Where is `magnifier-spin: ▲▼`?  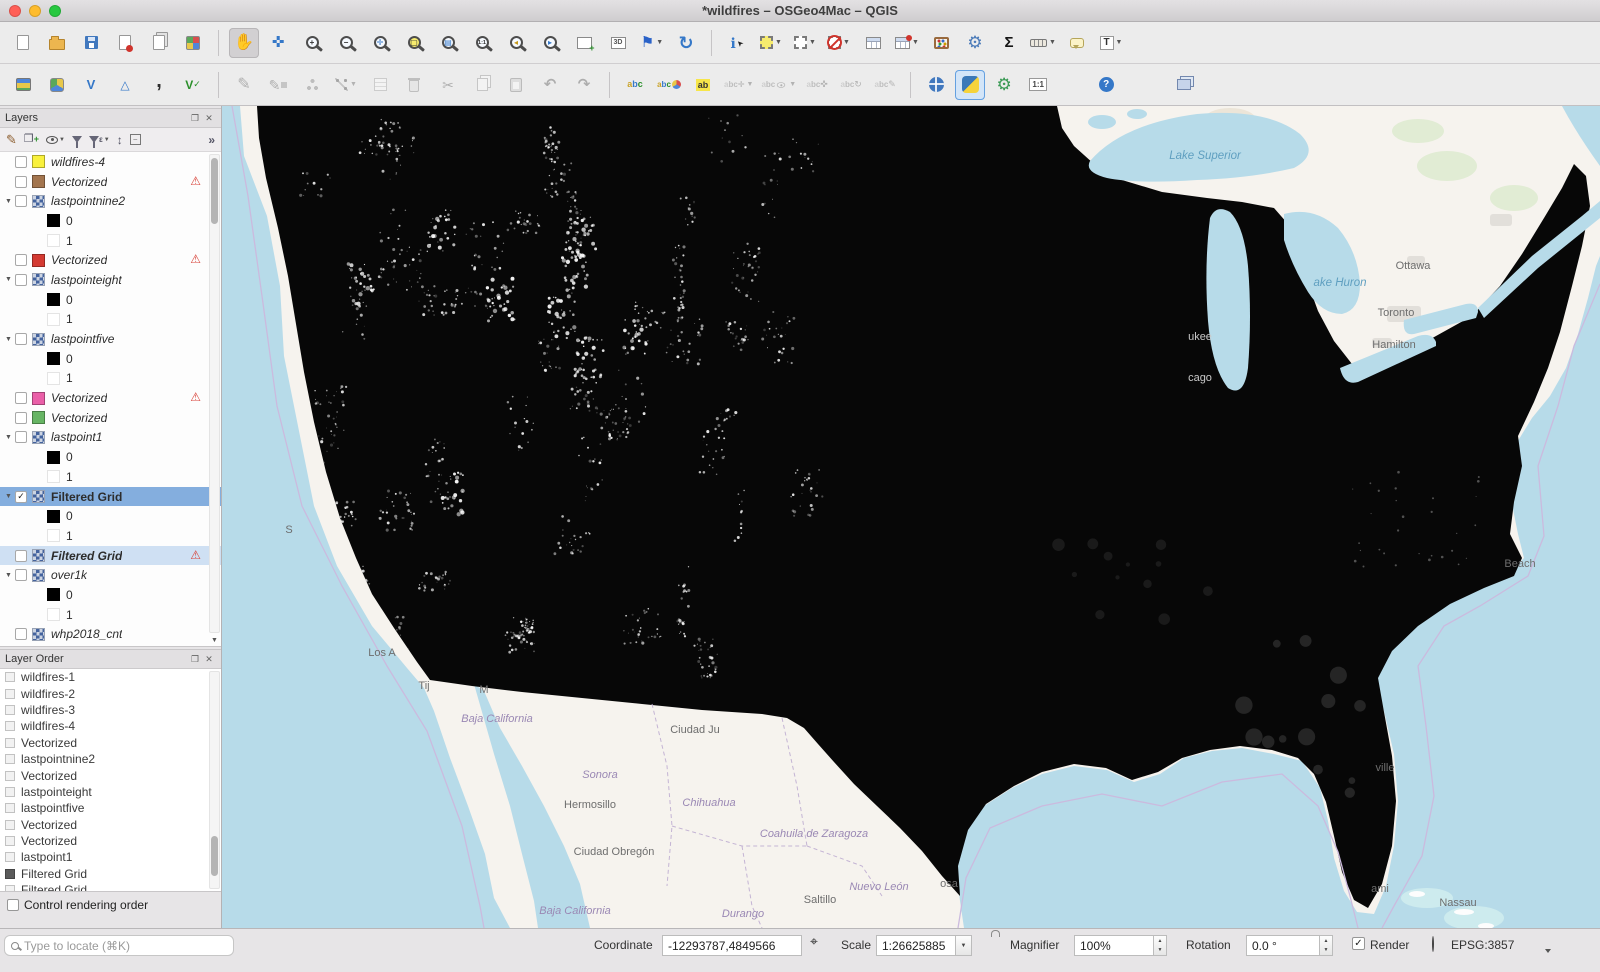
magnifier-spin: ▲▼ is located at coordinates (1120, 945).